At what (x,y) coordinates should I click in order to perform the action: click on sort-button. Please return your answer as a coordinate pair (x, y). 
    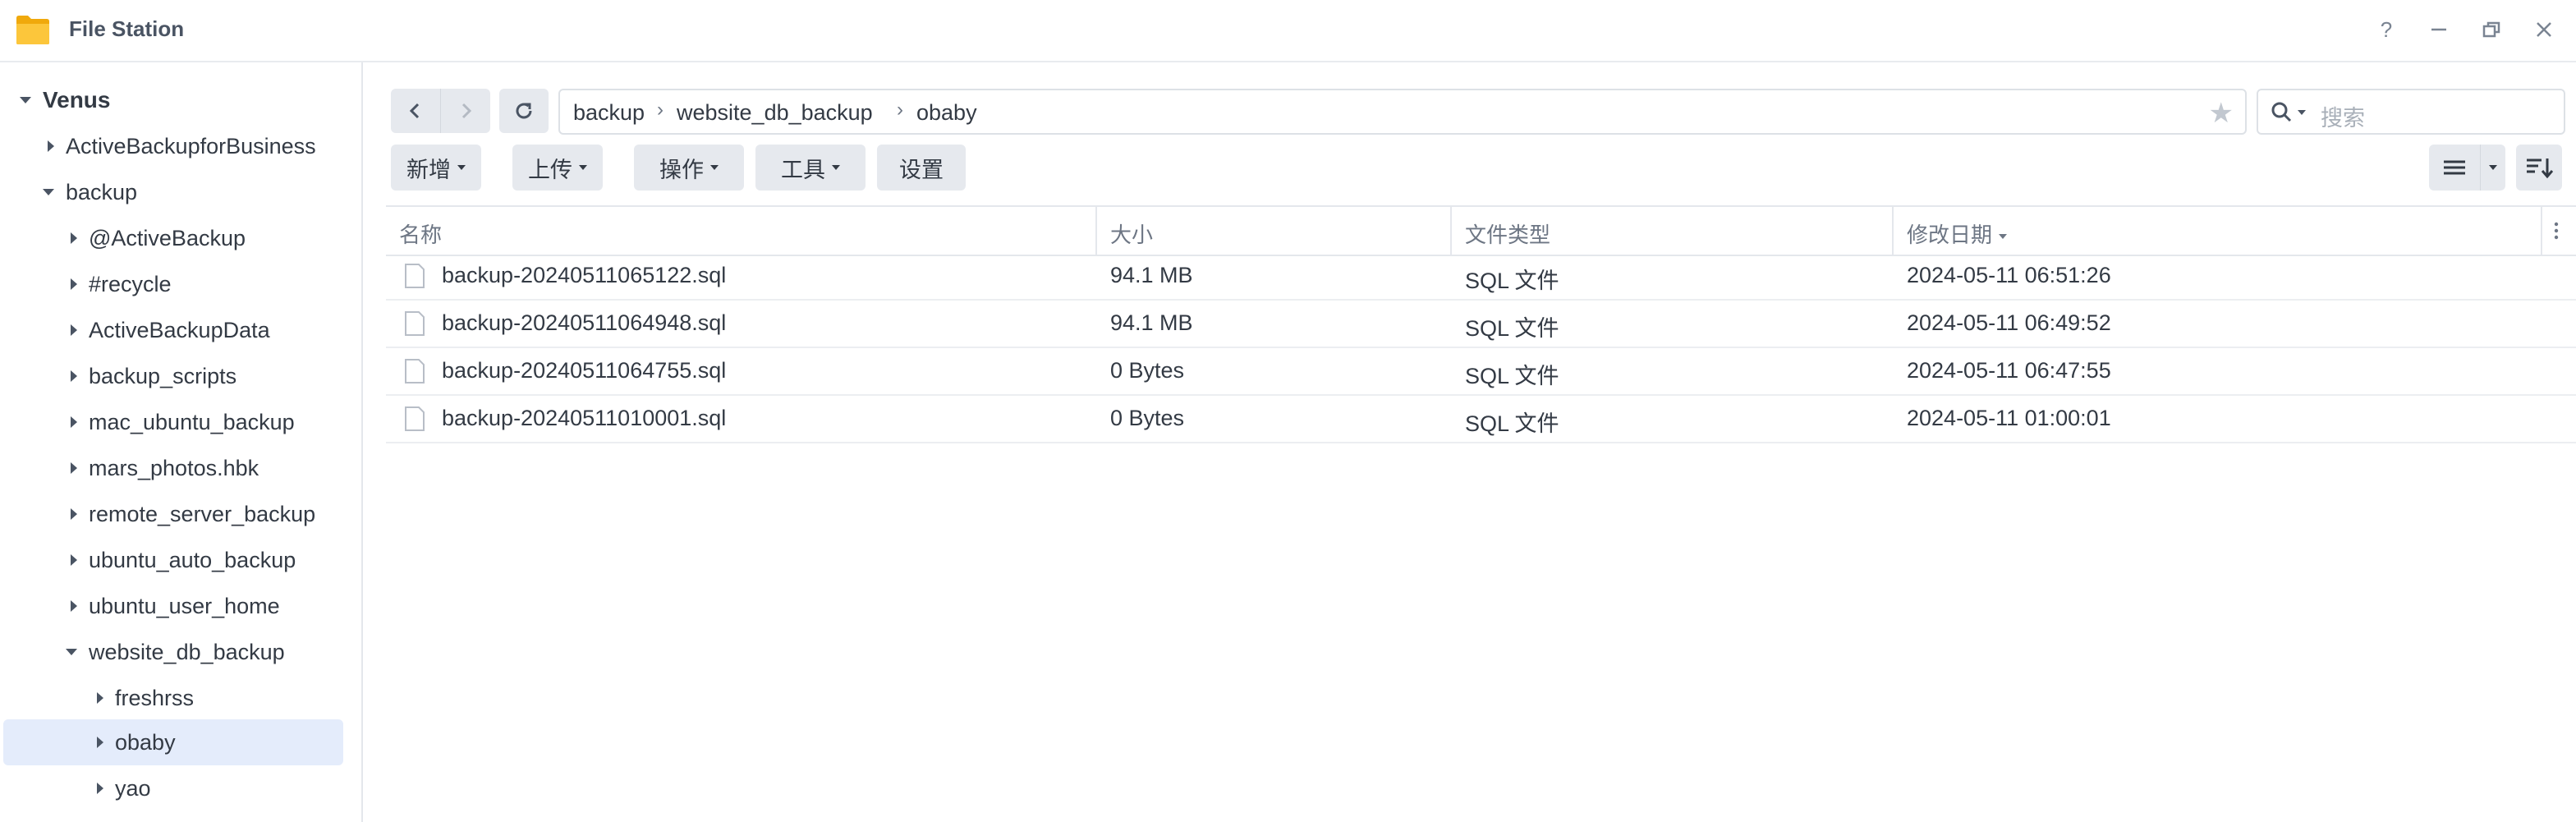
    Looking at the image, I should click on (2539, 168).